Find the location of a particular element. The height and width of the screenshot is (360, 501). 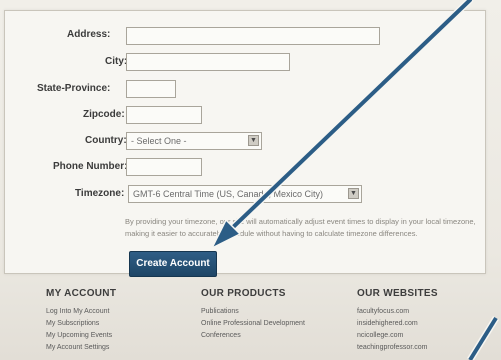

our-websites-heading: OUR WEBSITES is located at coordinates (397, 293).